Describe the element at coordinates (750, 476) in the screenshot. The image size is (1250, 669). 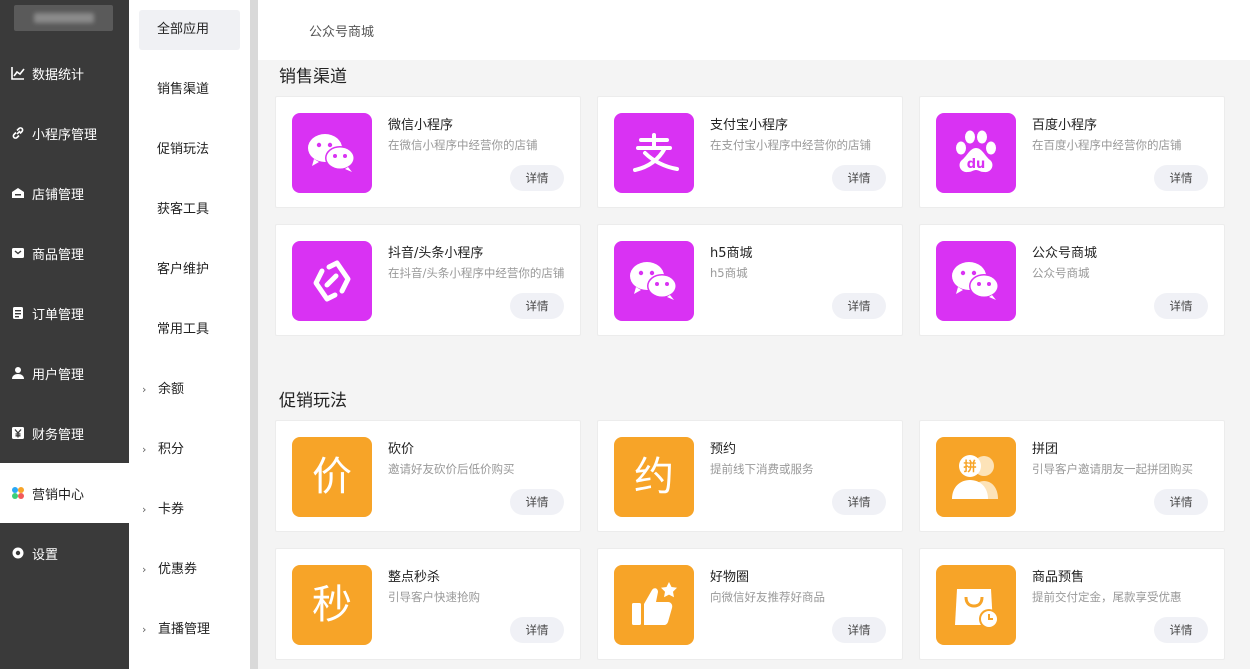
I see `app-card-appointment: 约 预约 提前线下消费或服务 详情` at that location.